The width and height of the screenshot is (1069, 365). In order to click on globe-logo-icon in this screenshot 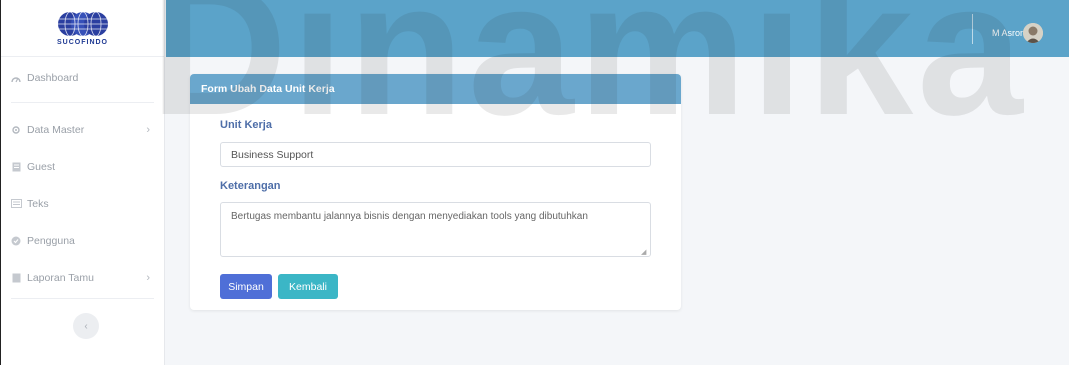, I will do `click(82, 24)`.